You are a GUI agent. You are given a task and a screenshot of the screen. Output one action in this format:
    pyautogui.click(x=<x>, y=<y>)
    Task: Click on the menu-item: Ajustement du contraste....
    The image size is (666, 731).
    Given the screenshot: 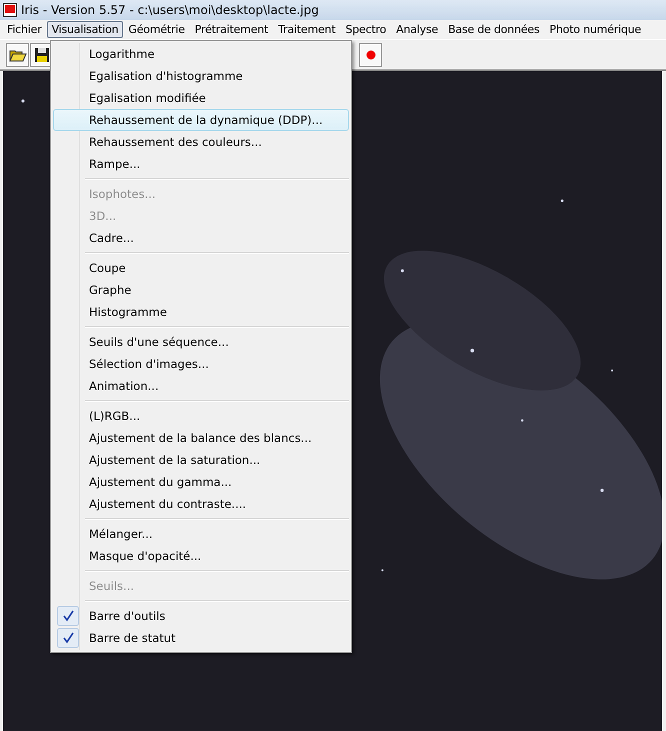 What is the action you would take?
    pyautogui.click(x=201, y=504)
    